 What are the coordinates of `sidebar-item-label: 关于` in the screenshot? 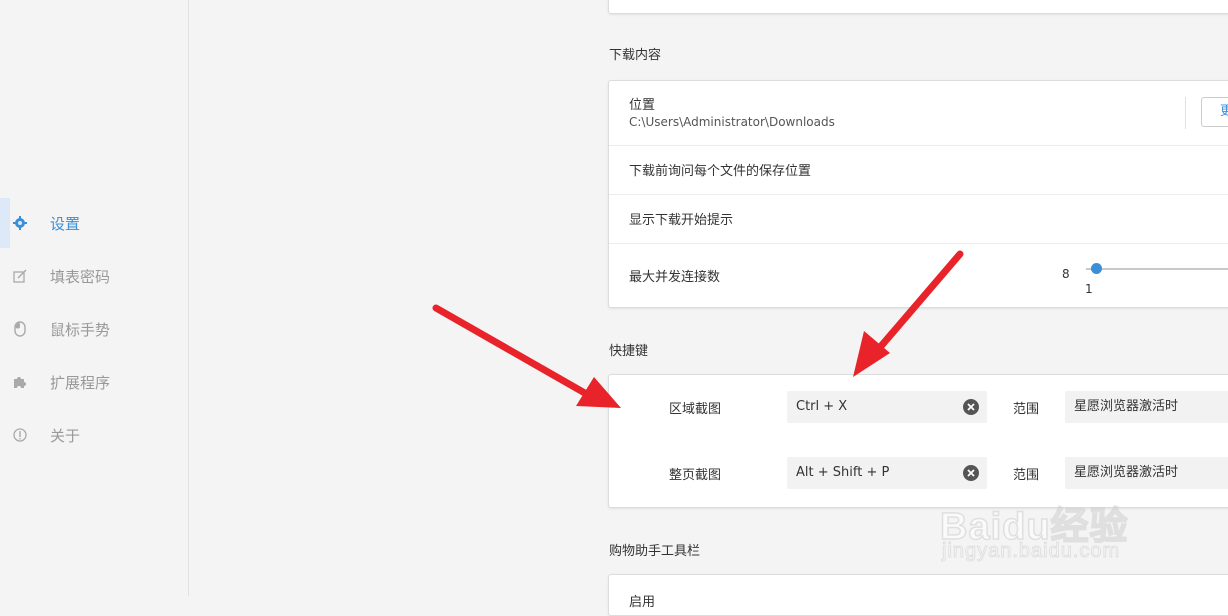 It's located at (65, 435).